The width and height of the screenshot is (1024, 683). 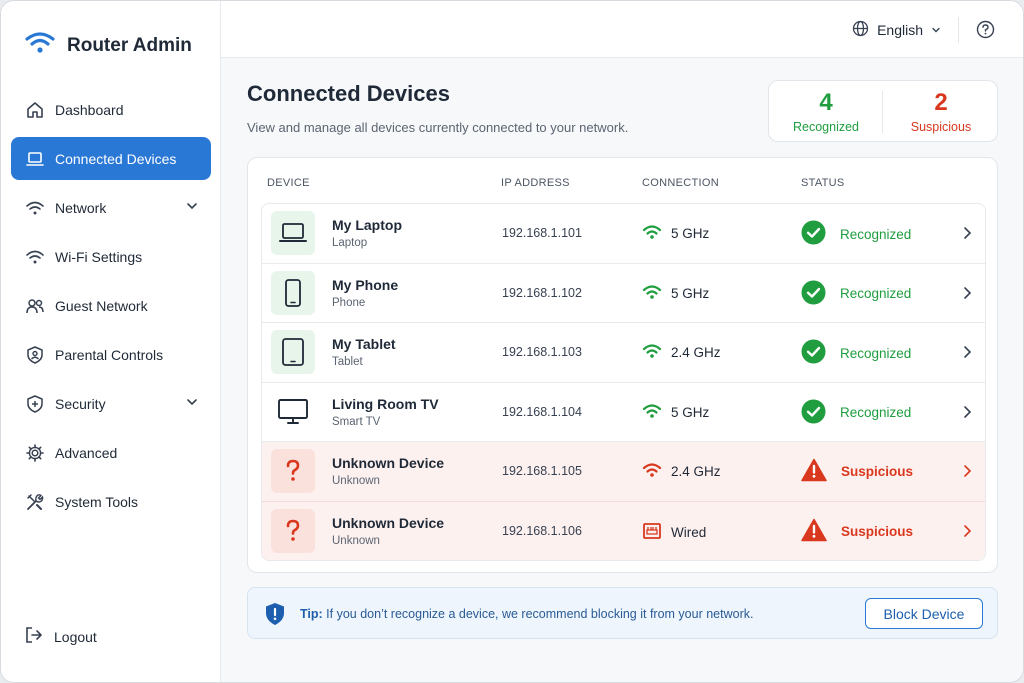 What do you see at coordinates (293, 412) in the screenshot?
I see `tv-icon` at bounding box center [293, 412].